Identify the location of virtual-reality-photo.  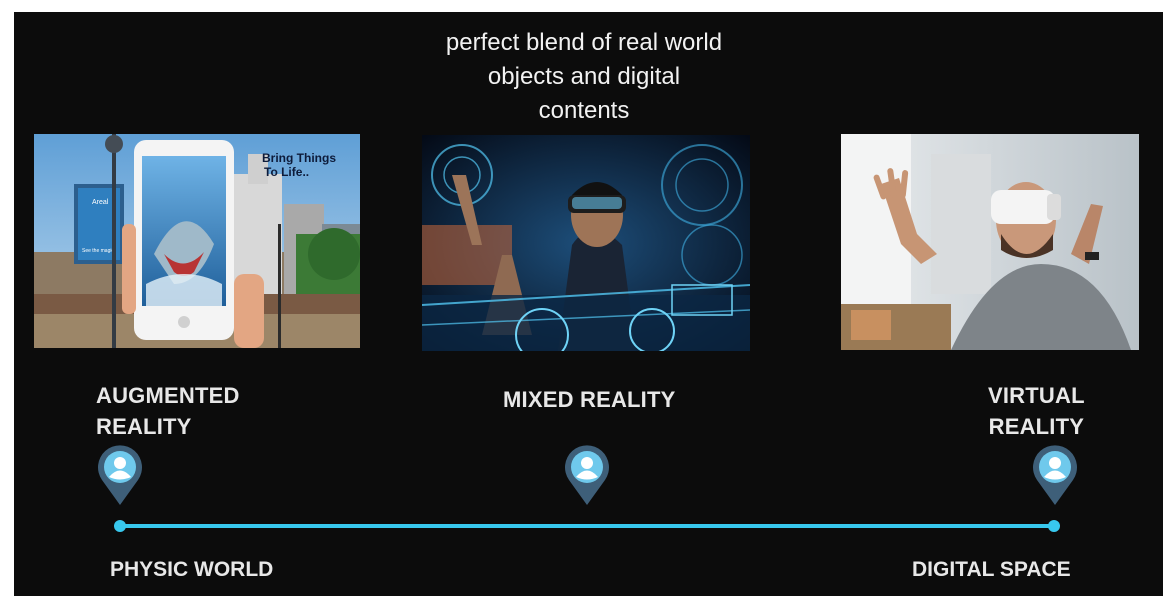
(990, 242).